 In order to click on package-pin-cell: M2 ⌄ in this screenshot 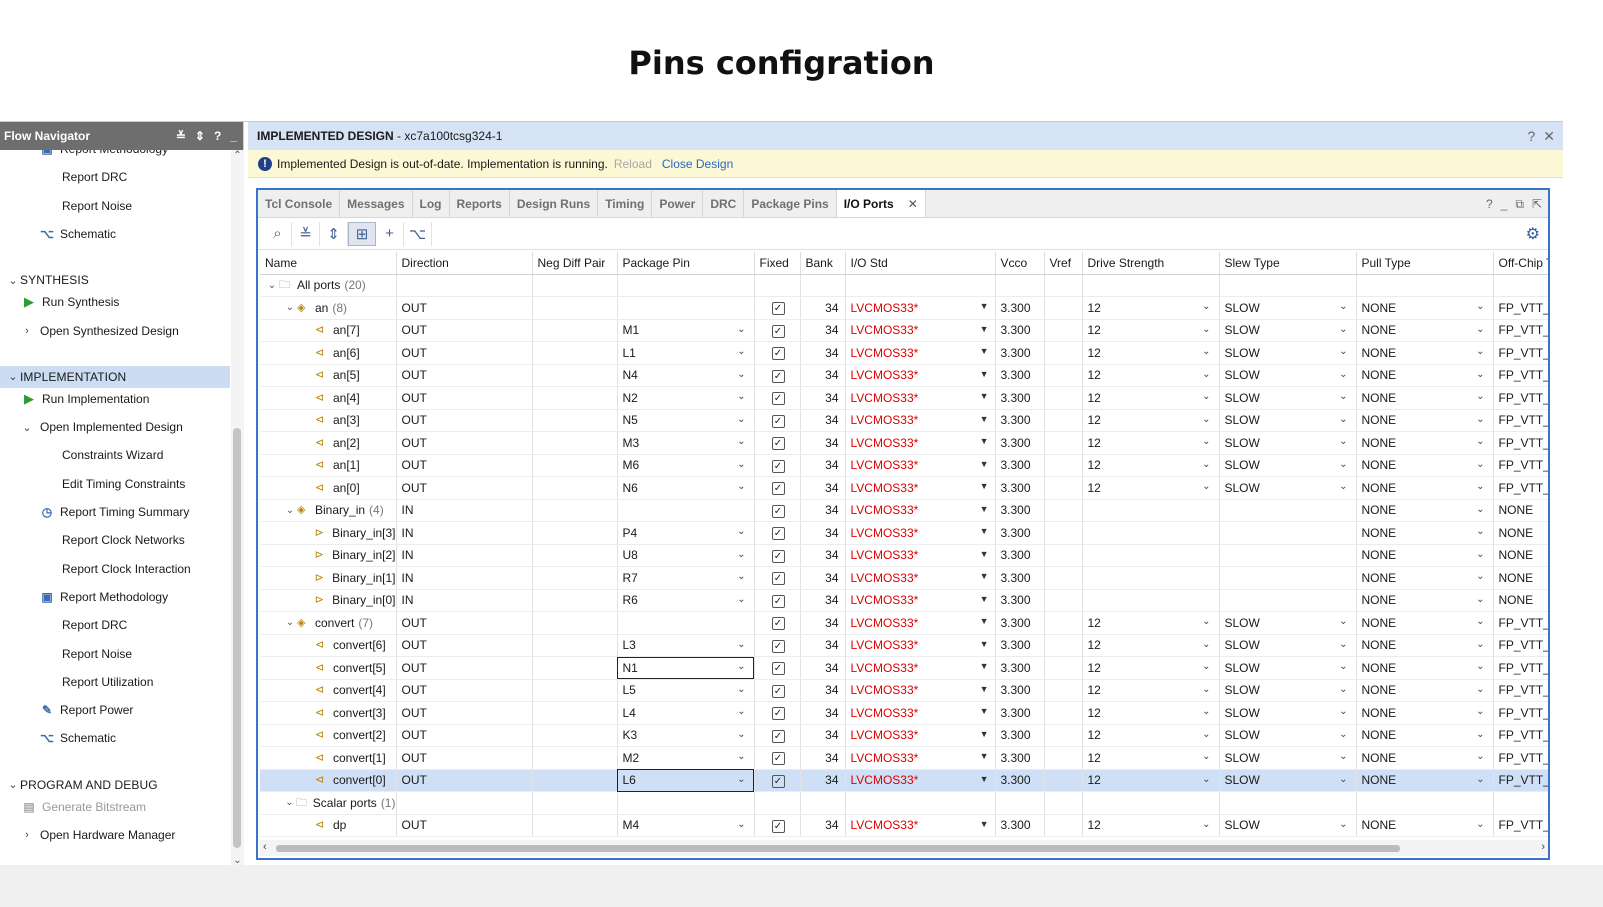, I will do `click(686, 758)`.